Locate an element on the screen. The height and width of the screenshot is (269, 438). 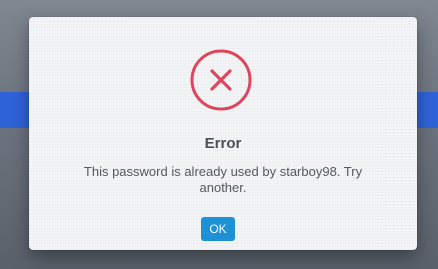
dialog-title: Error is located at coordinates (223, 143).